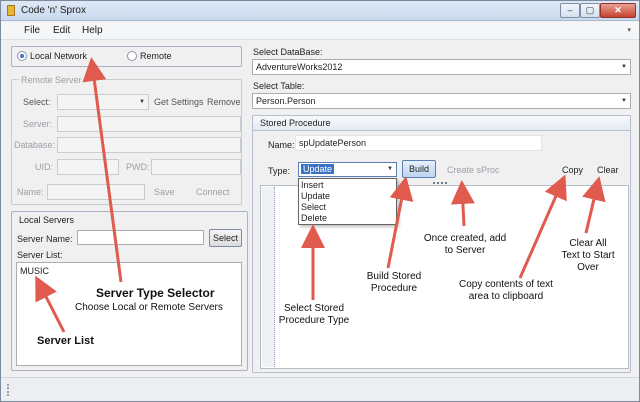  What do you see at coordinates (618, 10) in the screenshot?
I see `close-button: ✕` at bounding box center [618, 10].